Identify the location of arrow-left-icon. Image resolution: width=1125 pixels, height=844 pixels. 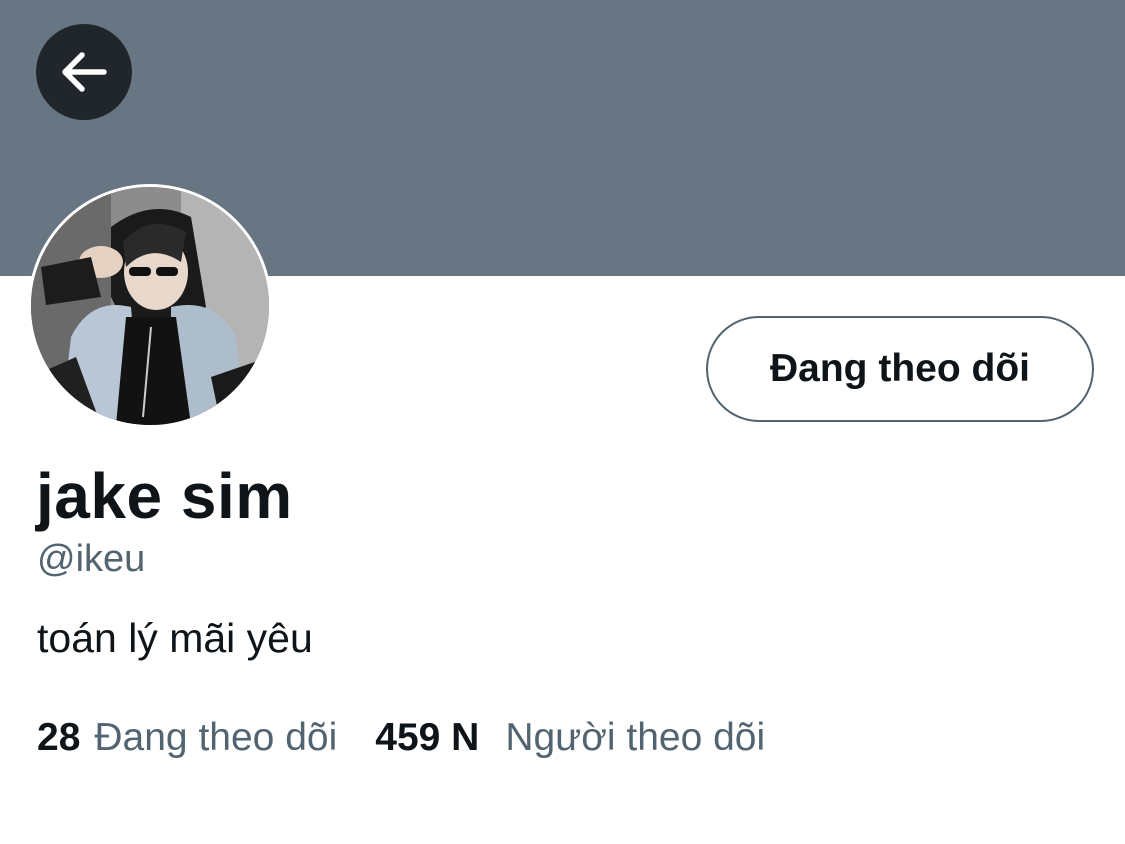
(84, 72).